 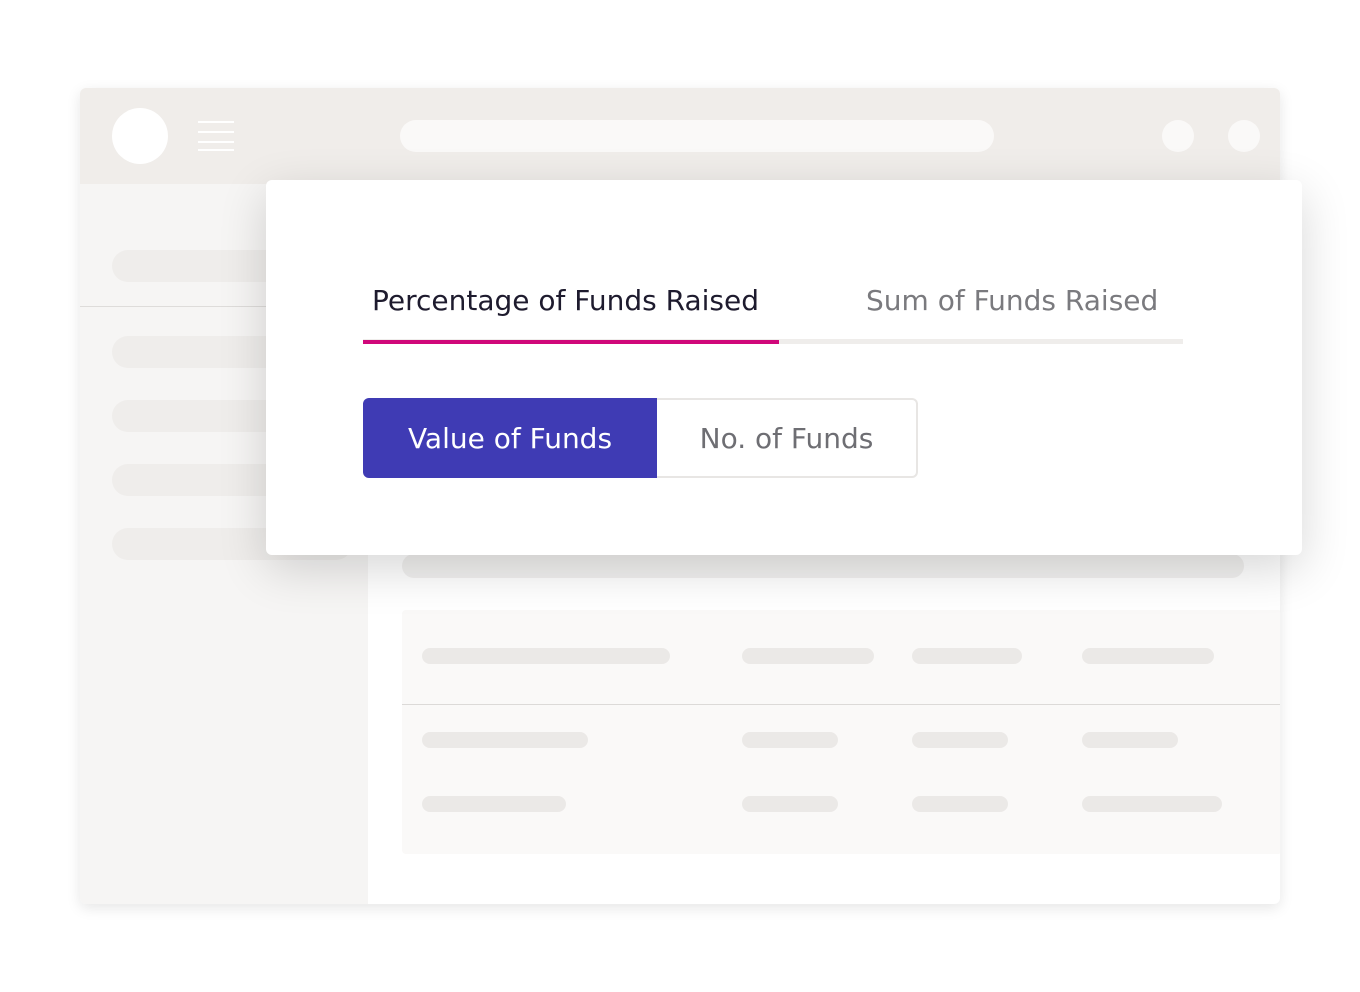 What do you see at coordinates (1012, 300) in the screenshot?
I see `tab-sum-of-funds-raised: Sum of Funds Raised` at bounding box center [1012, 300].